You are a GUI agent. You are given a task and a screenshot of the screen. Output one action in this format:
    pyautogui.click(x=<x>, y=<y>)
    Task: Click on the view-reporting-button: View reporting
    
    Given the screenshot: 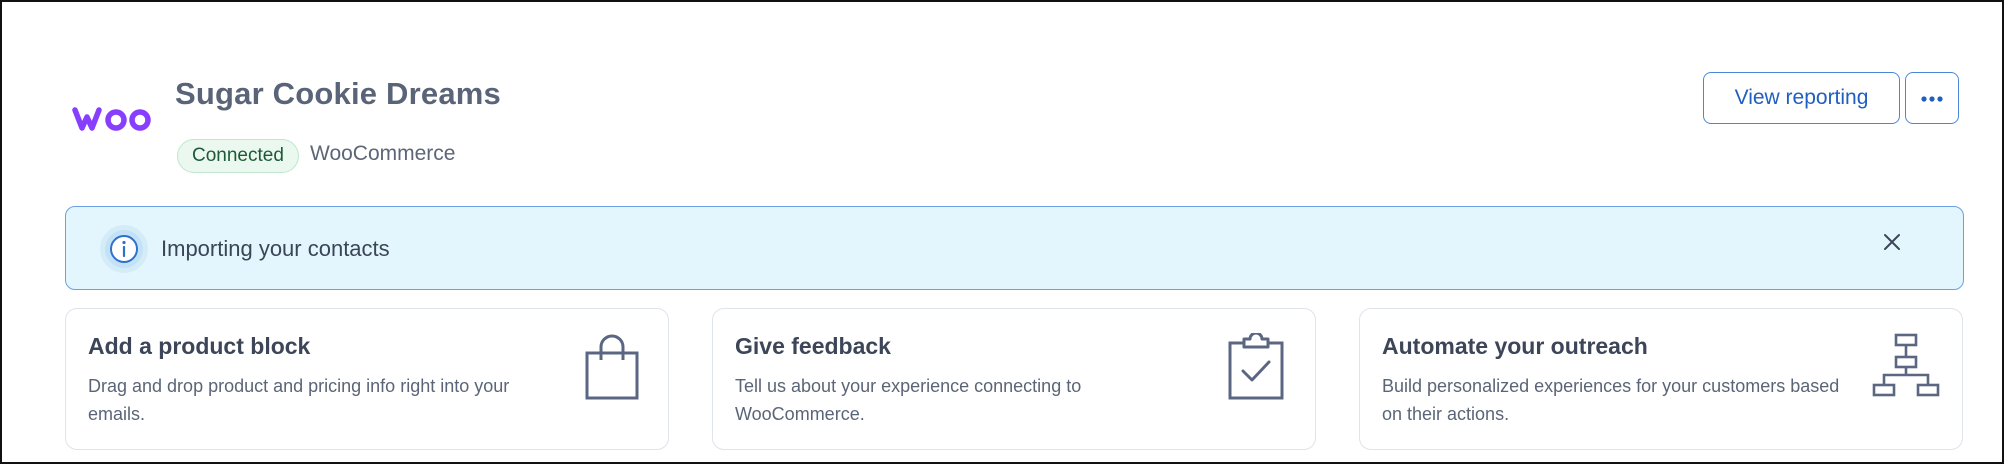 What is the action you would take?
    pyautogui.click(x=1801, y=98)
    